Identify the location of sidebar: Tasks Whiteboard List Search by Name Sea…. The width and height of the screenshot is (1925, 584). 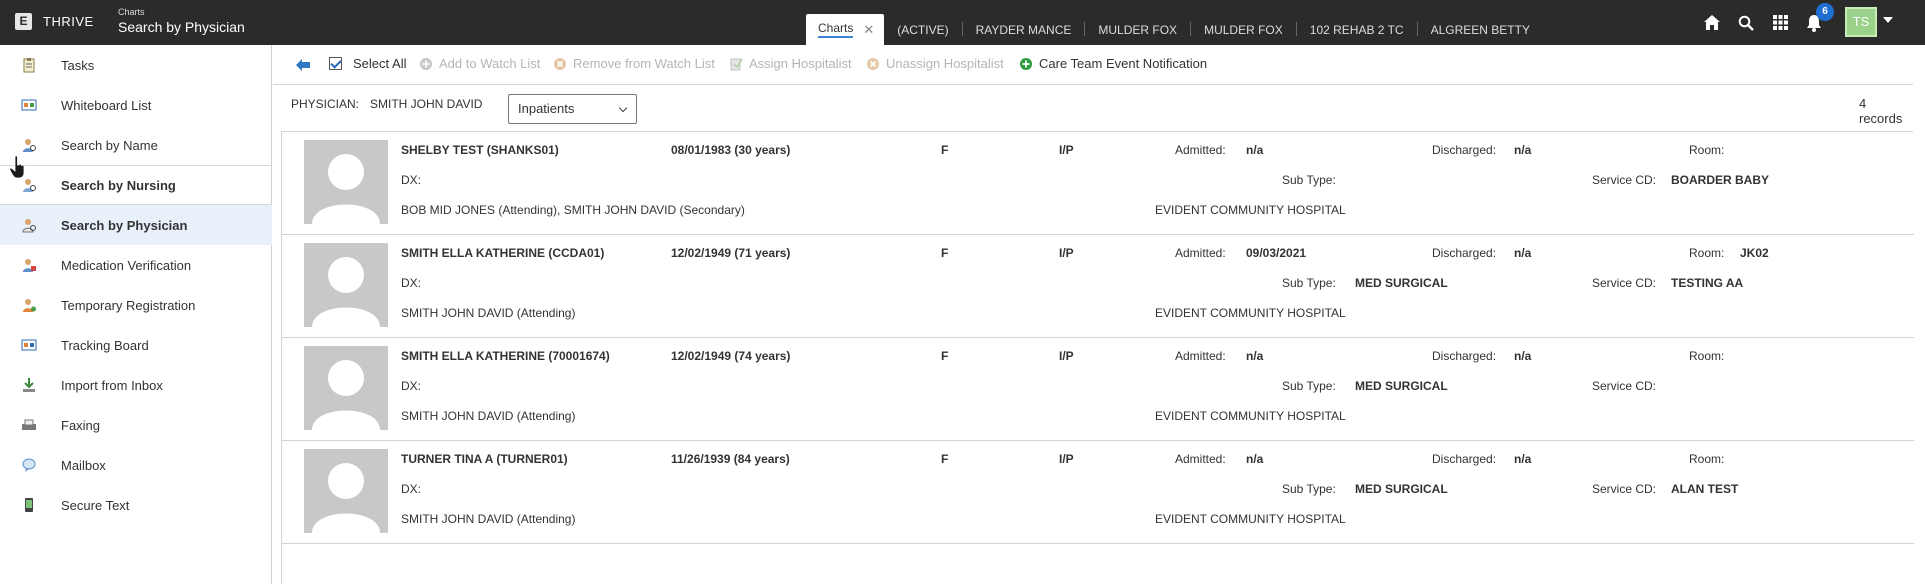
(136, 314).